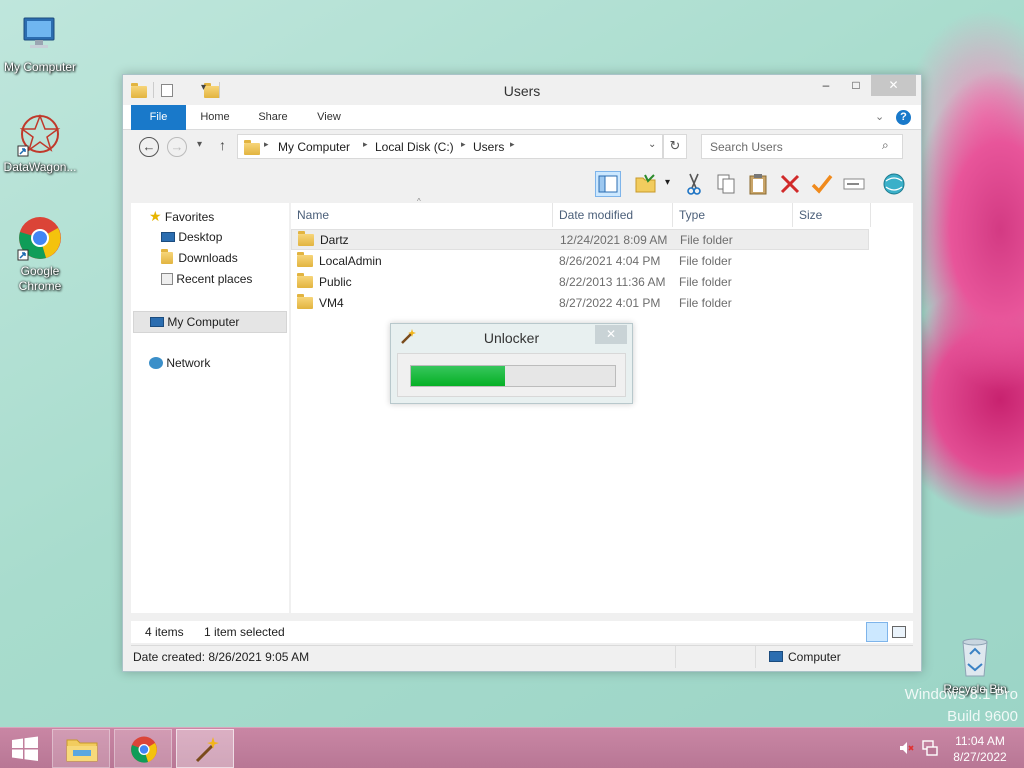 The height and width of the screenshot is (768, 1024). I want to click on taskbar-file-explorer, so click(81, 748).